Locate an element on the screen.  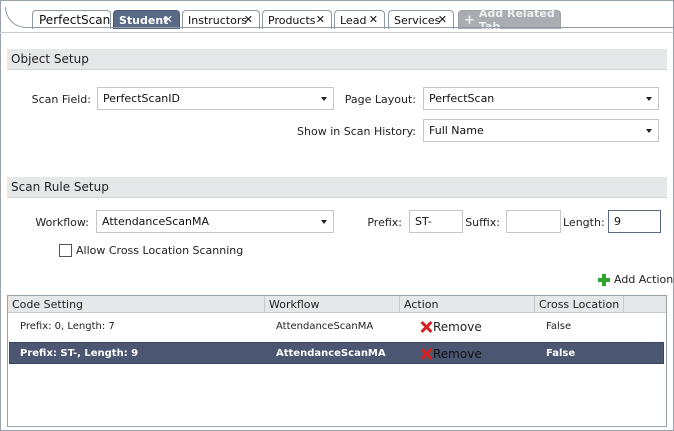
tab-services-label: Services is located at coordinates (417, 20).